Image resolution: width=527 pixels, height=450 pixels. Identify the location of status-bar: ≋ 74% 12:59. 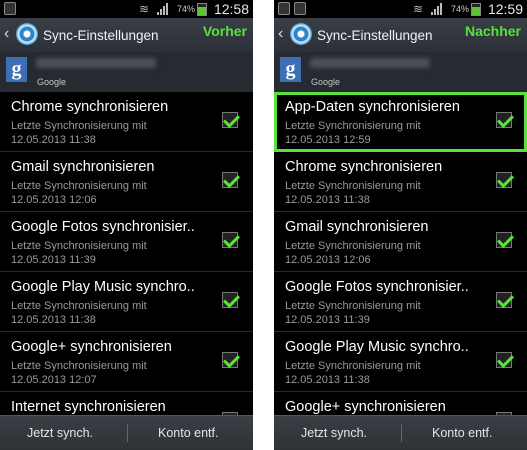
(400, 9).